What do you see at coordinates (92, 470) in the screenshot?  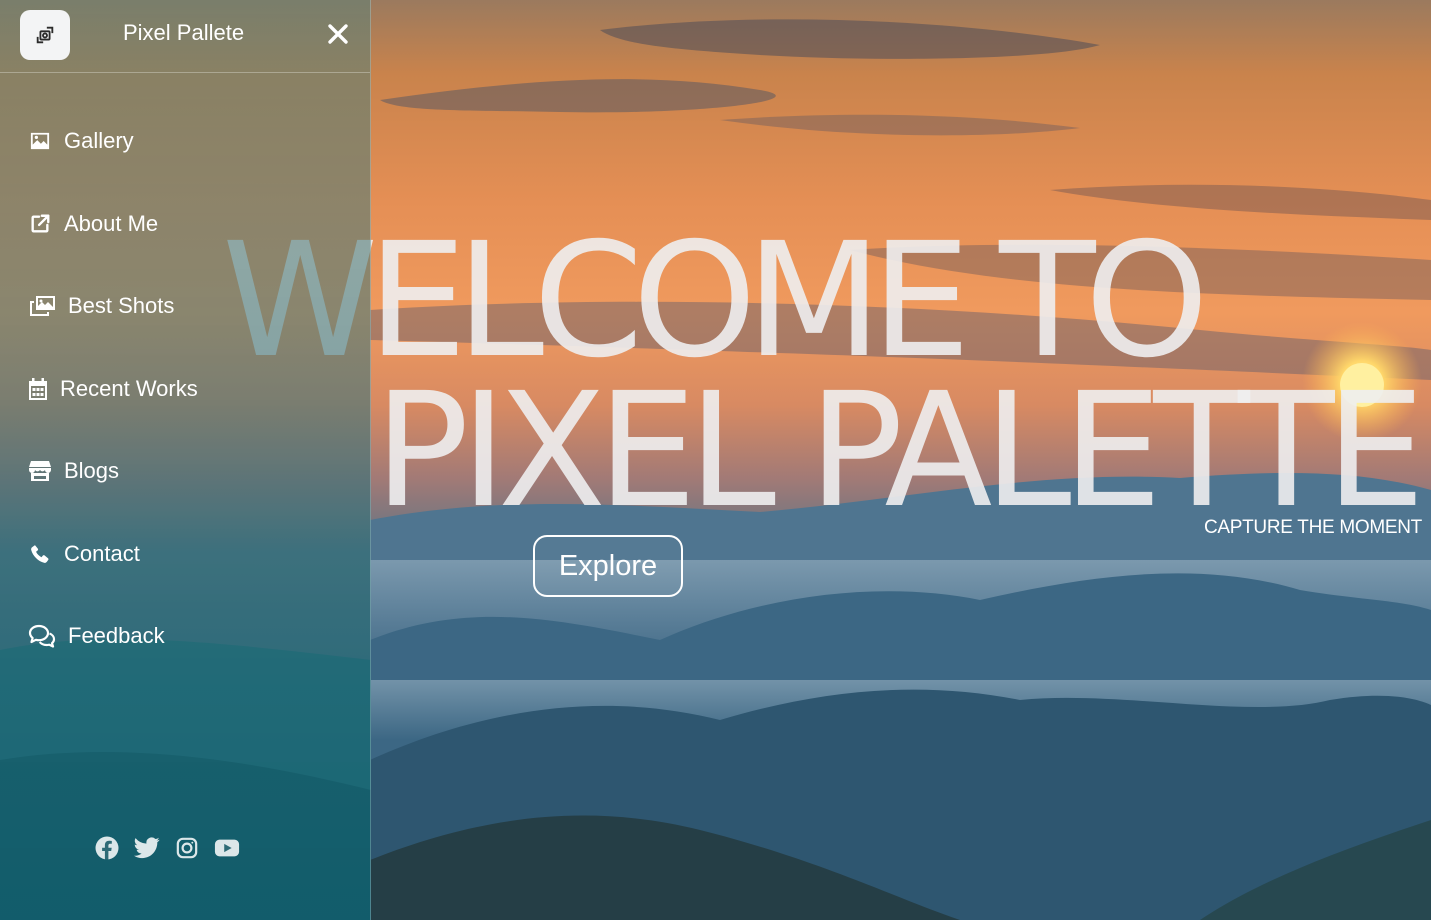 I see `sidebar-item-label: Blogs` at bounding box center [92, 470].